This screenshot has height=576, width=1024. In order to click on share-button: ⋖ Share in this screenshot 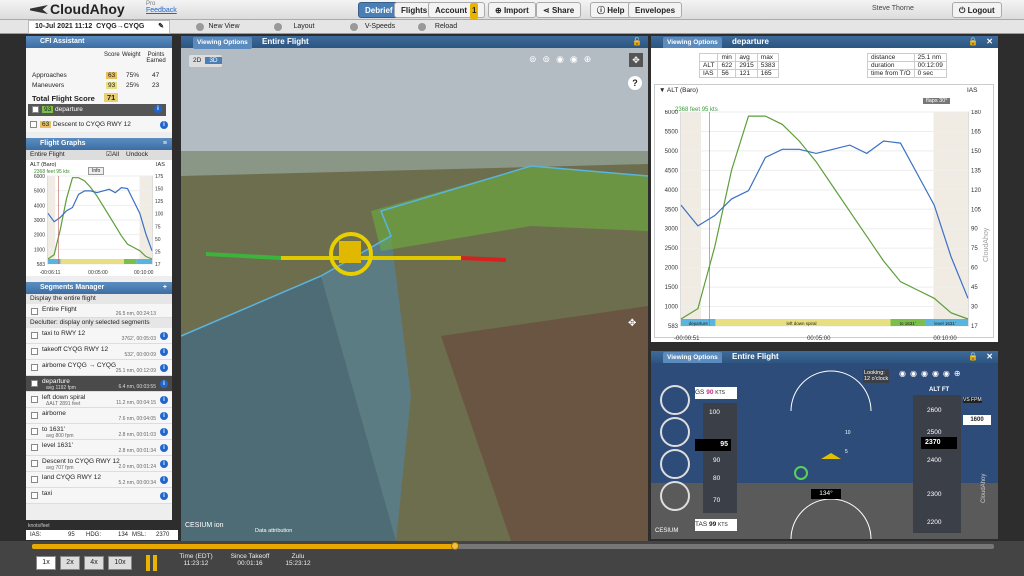, I will do `click(559, 10)`.